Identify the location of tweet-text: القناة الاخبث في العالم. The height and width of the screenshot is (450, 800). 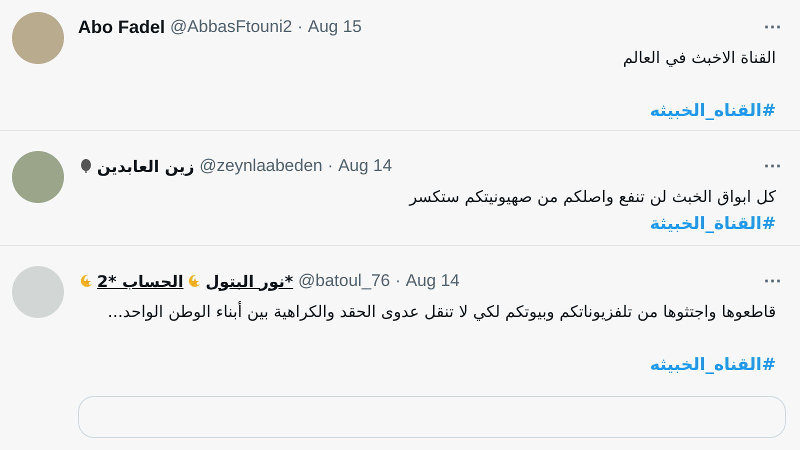
(699, 58).